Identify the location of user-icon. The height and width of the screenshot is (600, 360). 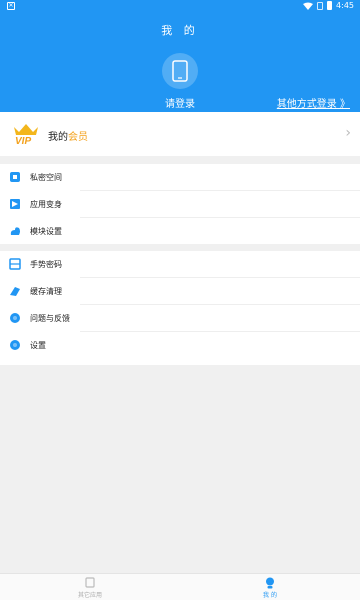
(270, 583).